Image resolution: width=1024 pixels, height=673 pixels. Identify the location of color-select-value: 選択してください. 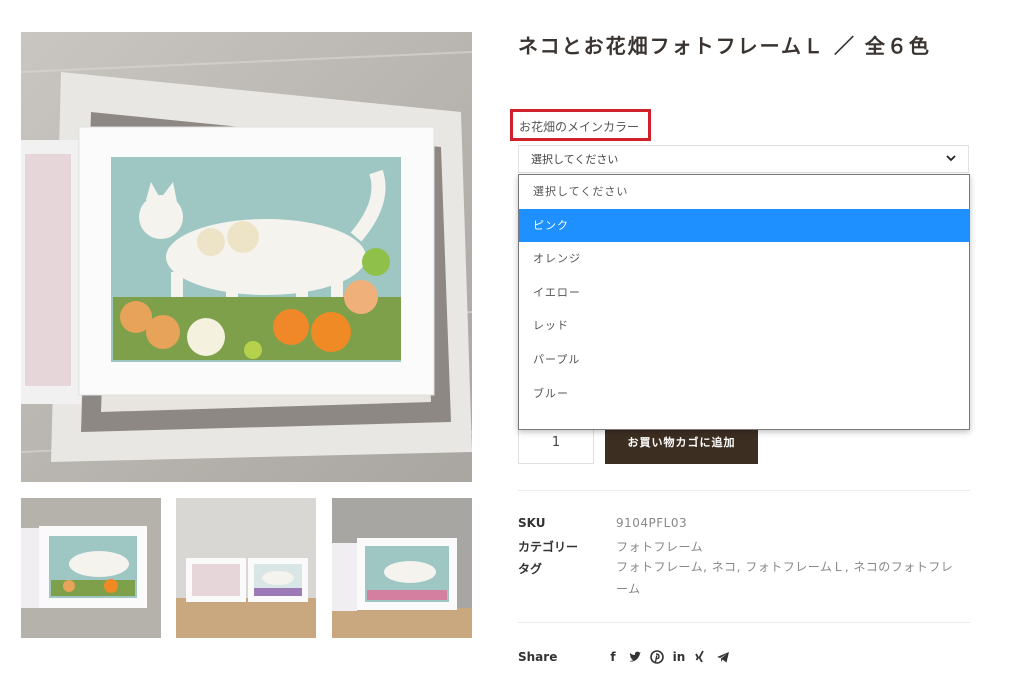
(575, 159).